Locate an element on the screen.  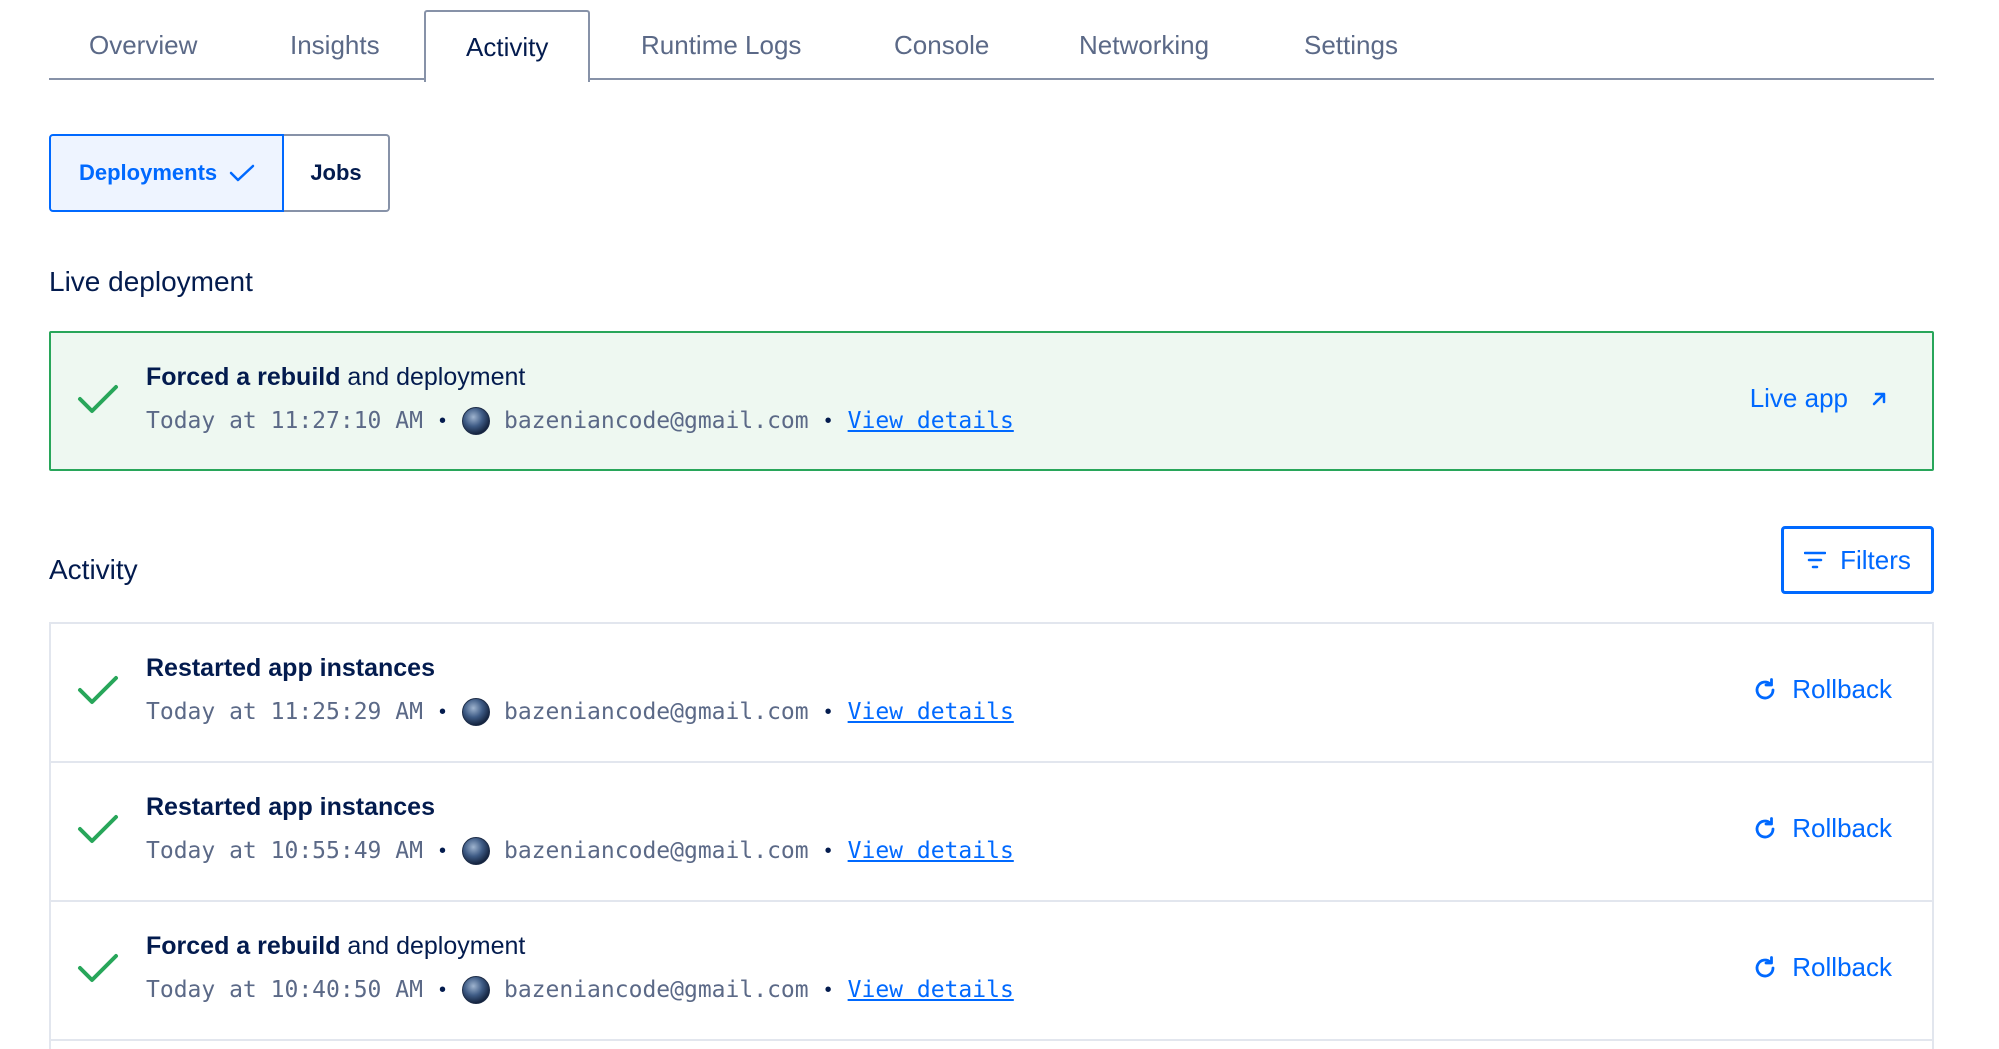
activity-title-bold: Forced a rebuild is located at coordinates (243, 946).